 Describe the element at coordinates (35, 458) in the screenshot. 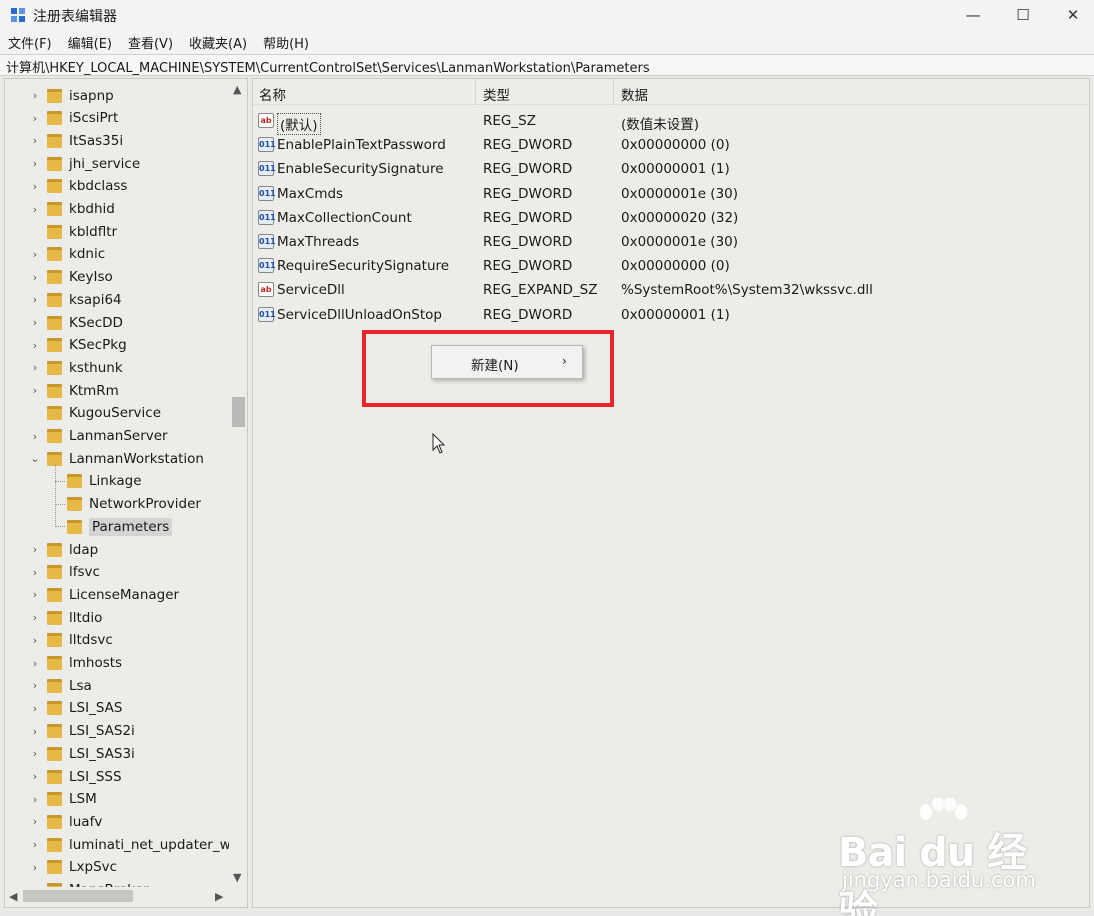

I see `chevron-down-icon: ⌄` at that location.